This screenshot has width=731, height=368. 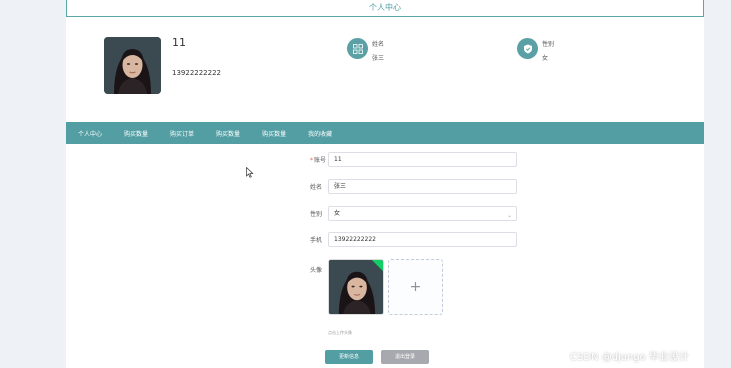 What do you see at coordinates (228, 133) in the screenshot?
I see `nav-item-purchase-quantity-2: 购买数量` at bounding box center [228, 133].